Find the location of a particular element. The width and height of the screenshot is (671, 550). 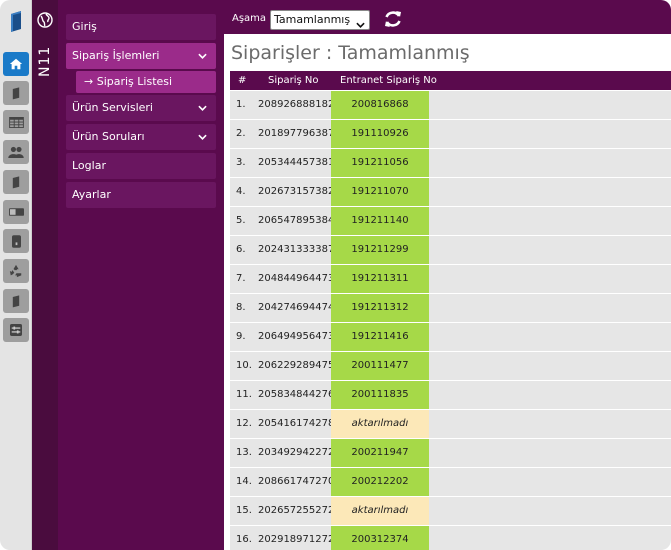

stage-select-value: Tamamlanmış is located at coordinates (312, 19).